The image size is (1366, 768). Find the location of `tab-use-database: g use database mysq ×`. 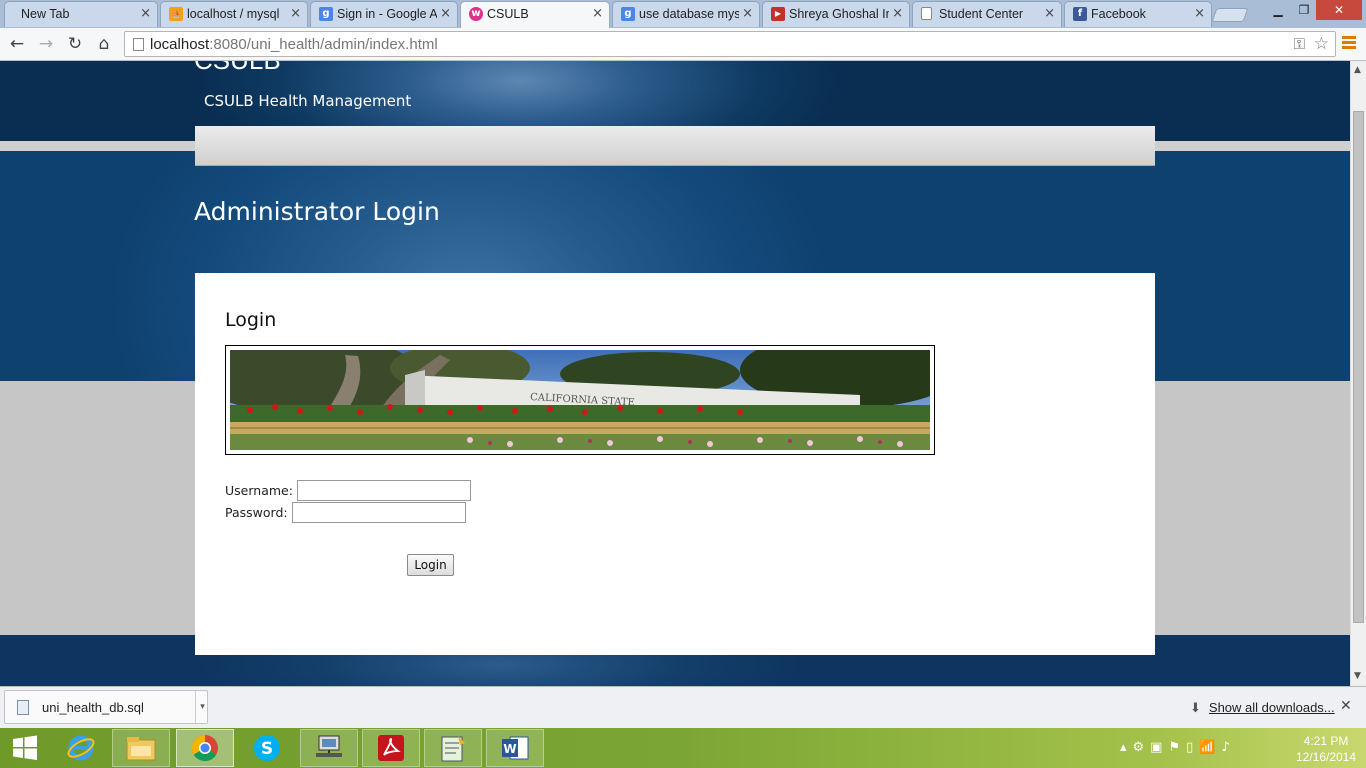

tab-use-database: g use database mysq × is located at coordinates (686, 14).